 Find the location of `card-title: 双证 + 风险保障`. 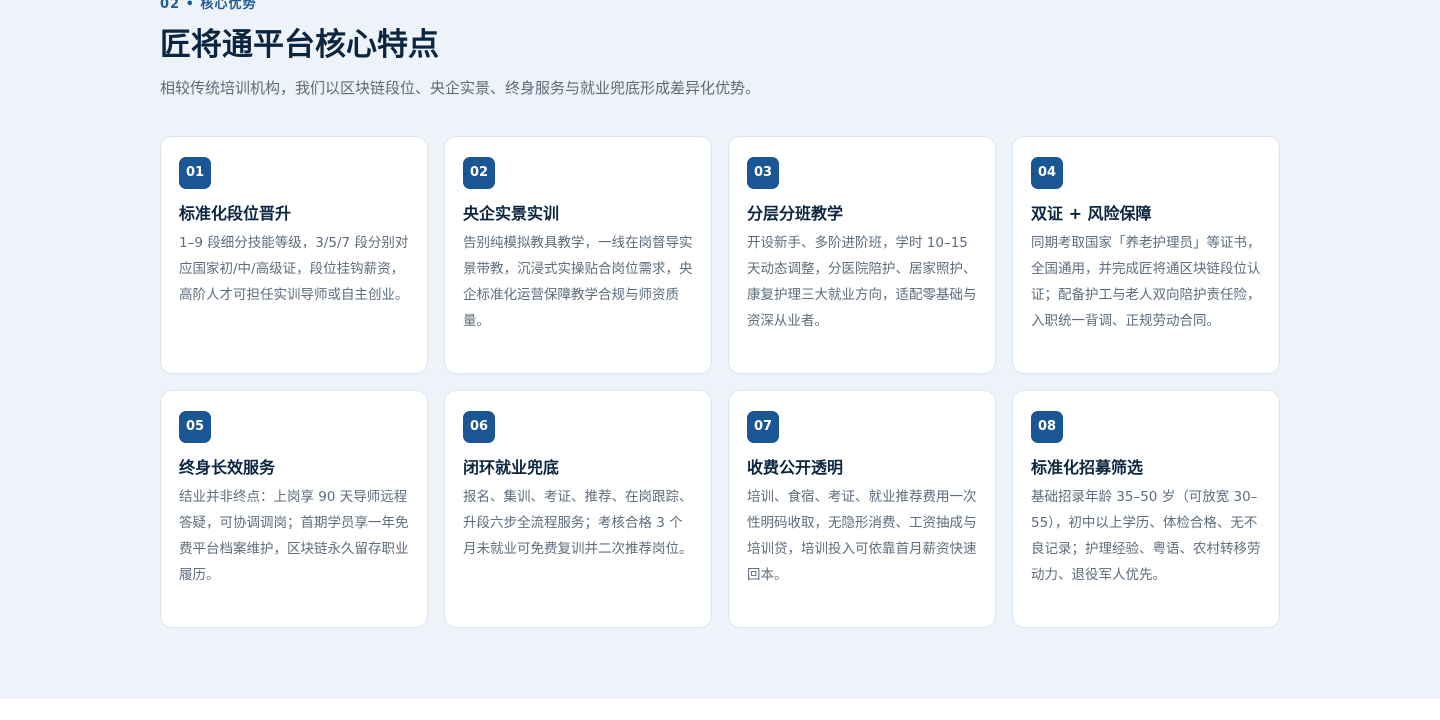

card-title: 双证 + 风险保障 is located at coordinates (1091, 213).